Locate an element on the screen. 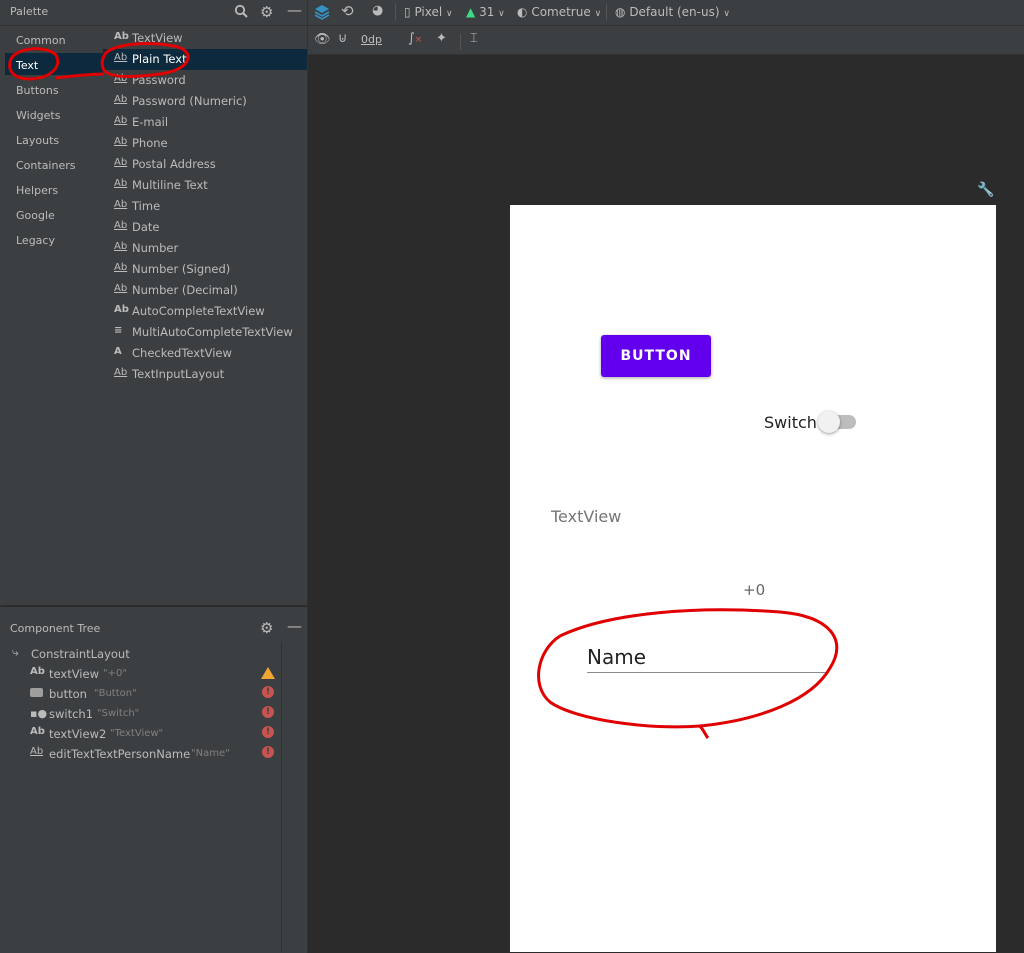 The height and width of the screenshot is (953, 1024). category-legacy: Legacy is located at coordinates (35, 240).